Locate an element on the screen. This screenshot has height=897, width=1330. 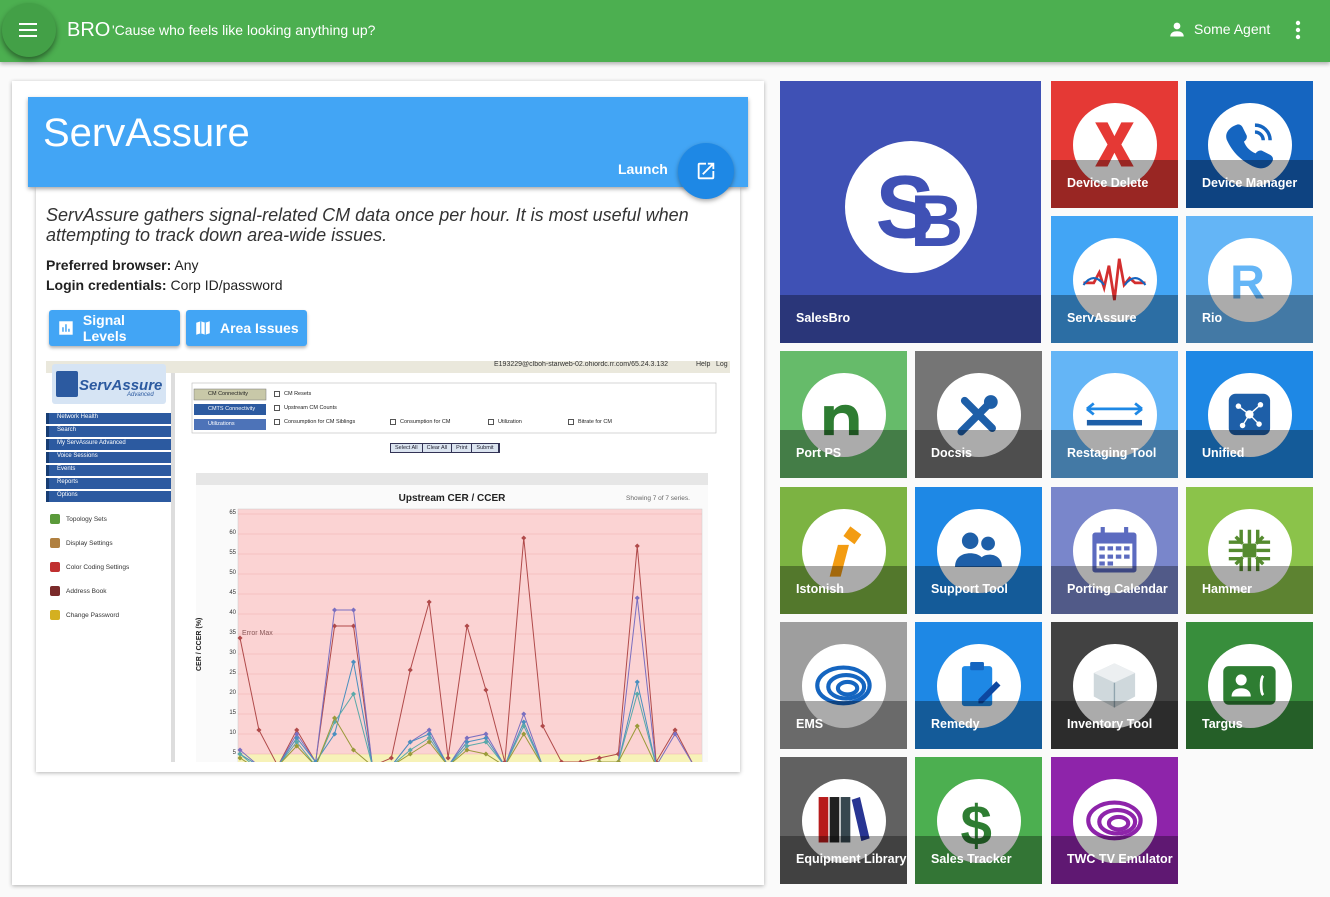
open-in-new-icon is located at coordinates (706, 171).